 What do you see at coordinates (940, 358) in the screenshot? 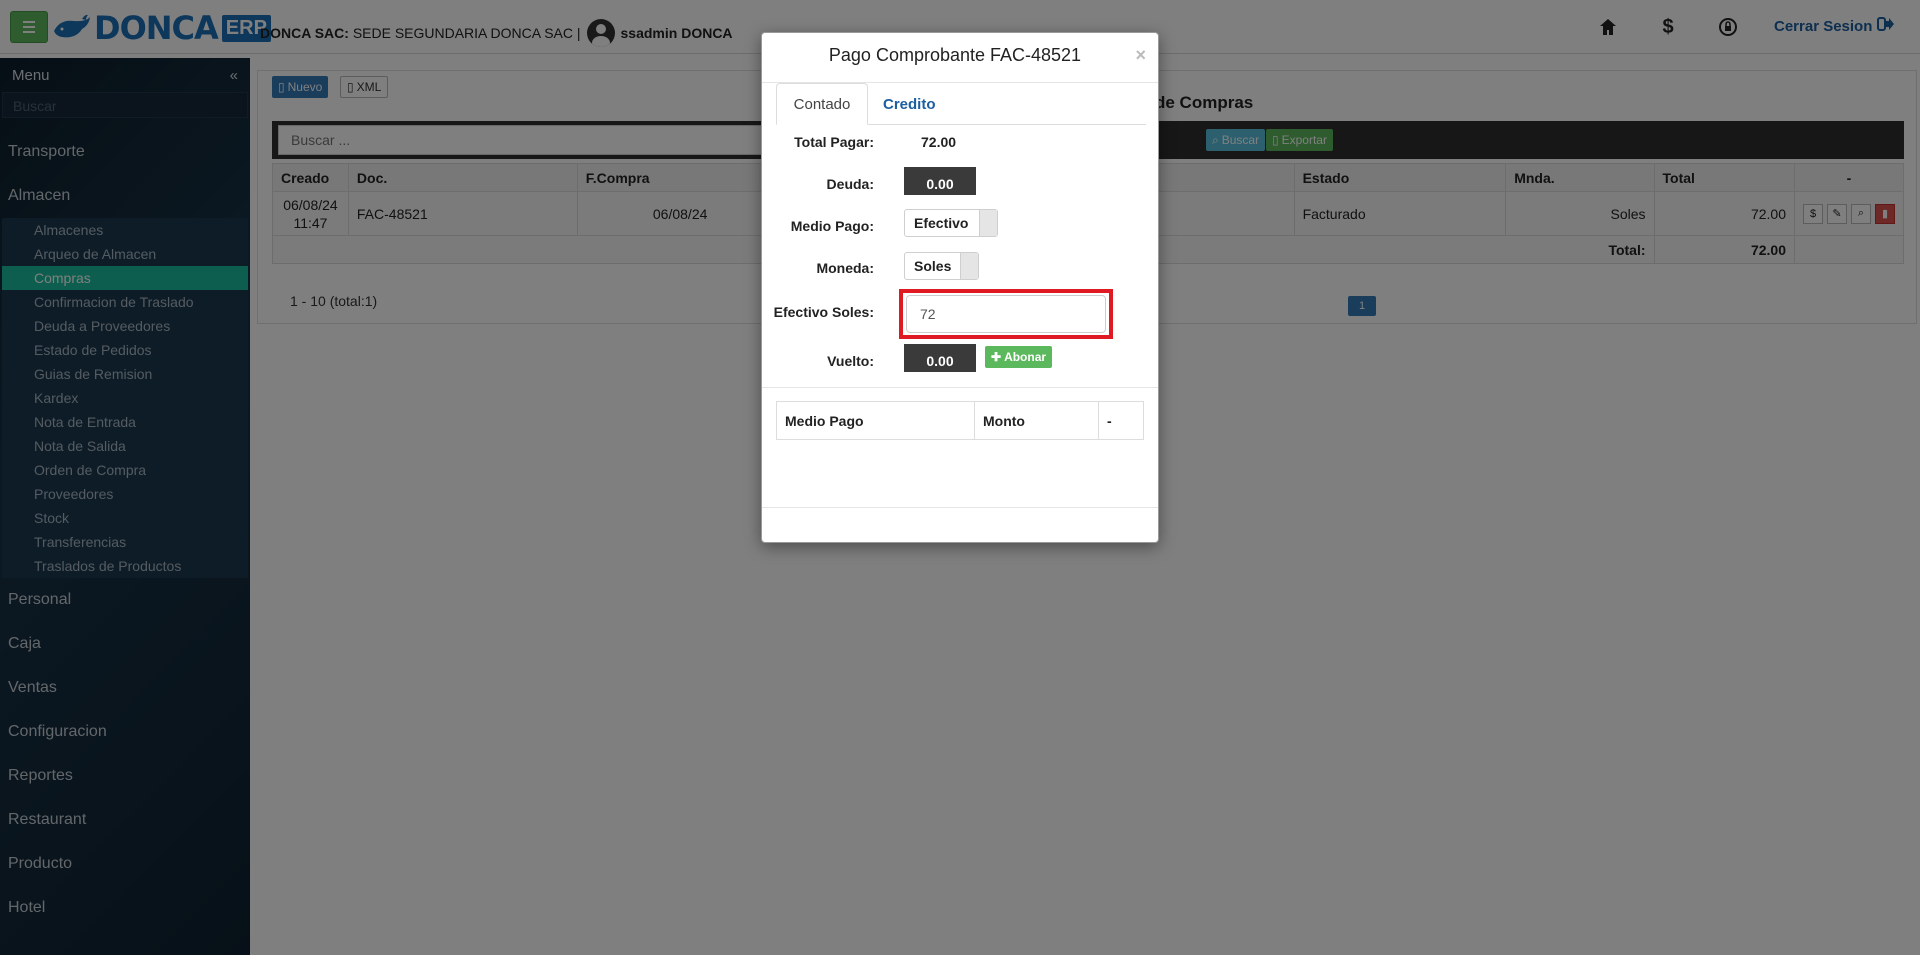
I see `vuelto-value: 0.00` at bounding box center [940, 358].